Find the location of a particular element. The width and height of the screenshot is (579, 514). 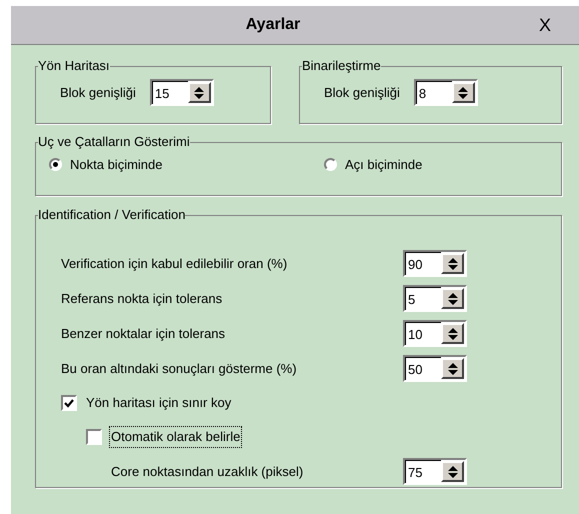

setting-label: Bu oran altındaki sonuçları gösterme (%) is located at coordinates (179, 369).